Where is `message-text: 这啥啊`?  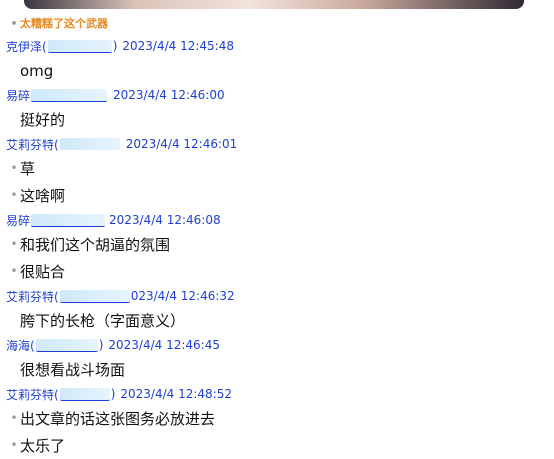 message-text: 这啥啊 is located at coordinates (43, 195).